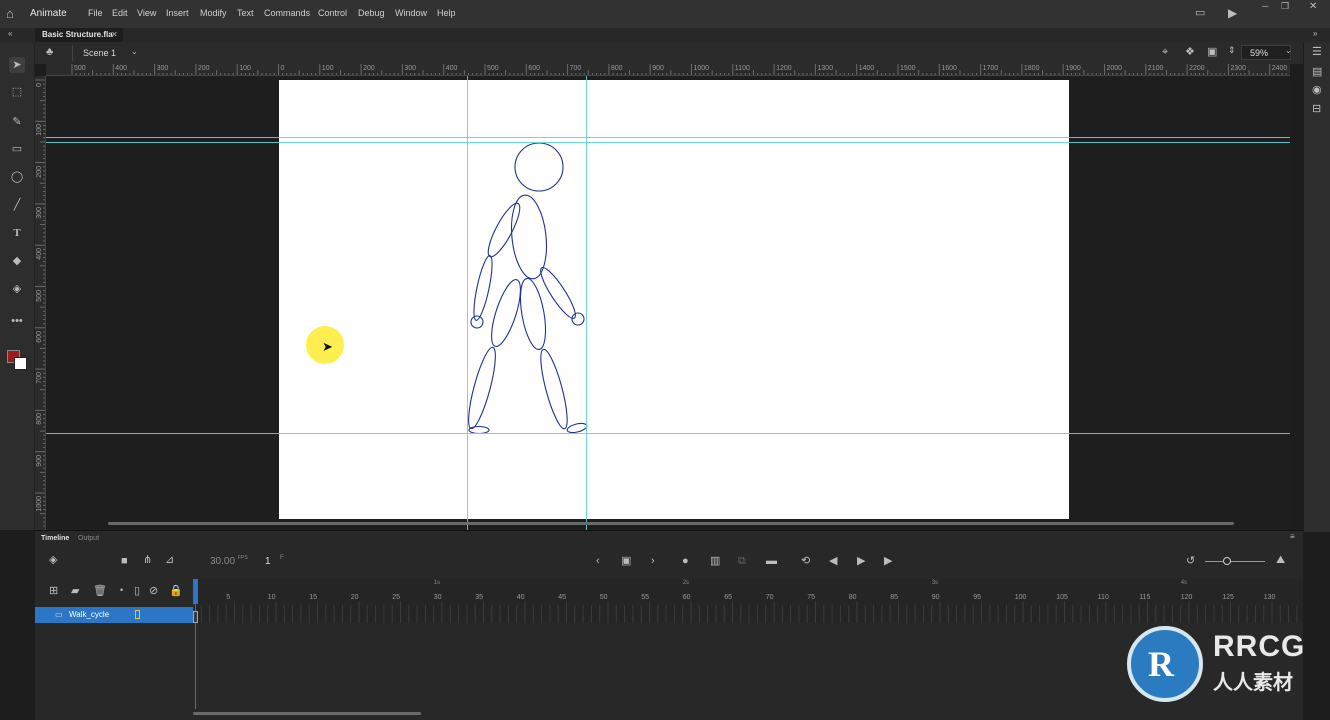 The height and width of the screenshot is (720, 1330). What do you see at coordinates (17, 289) in the screenshot?
I see `eraser-tool-icon: ◈` at bounding box center [17, 289].